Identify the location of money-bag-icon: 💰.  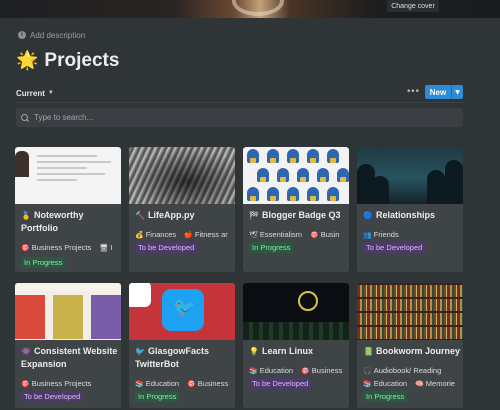
(139, 235).